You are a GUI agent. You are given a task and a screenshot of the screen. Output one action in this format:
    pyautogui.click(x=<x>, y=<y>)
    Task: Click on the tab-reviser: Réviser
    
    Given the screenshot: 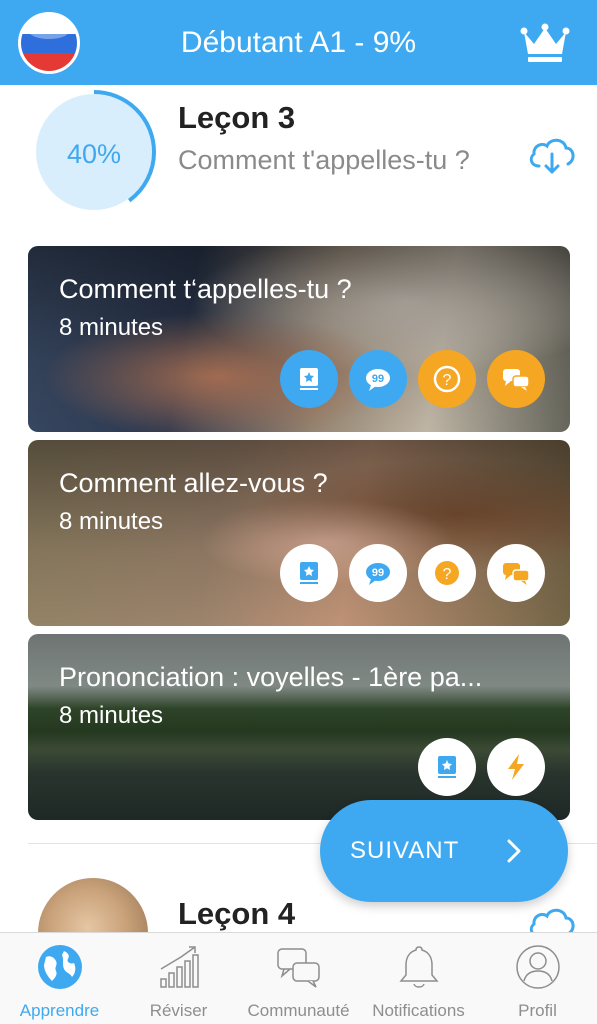 What is the action you would take?
    pyautogui.click(x=178, y=978)
    